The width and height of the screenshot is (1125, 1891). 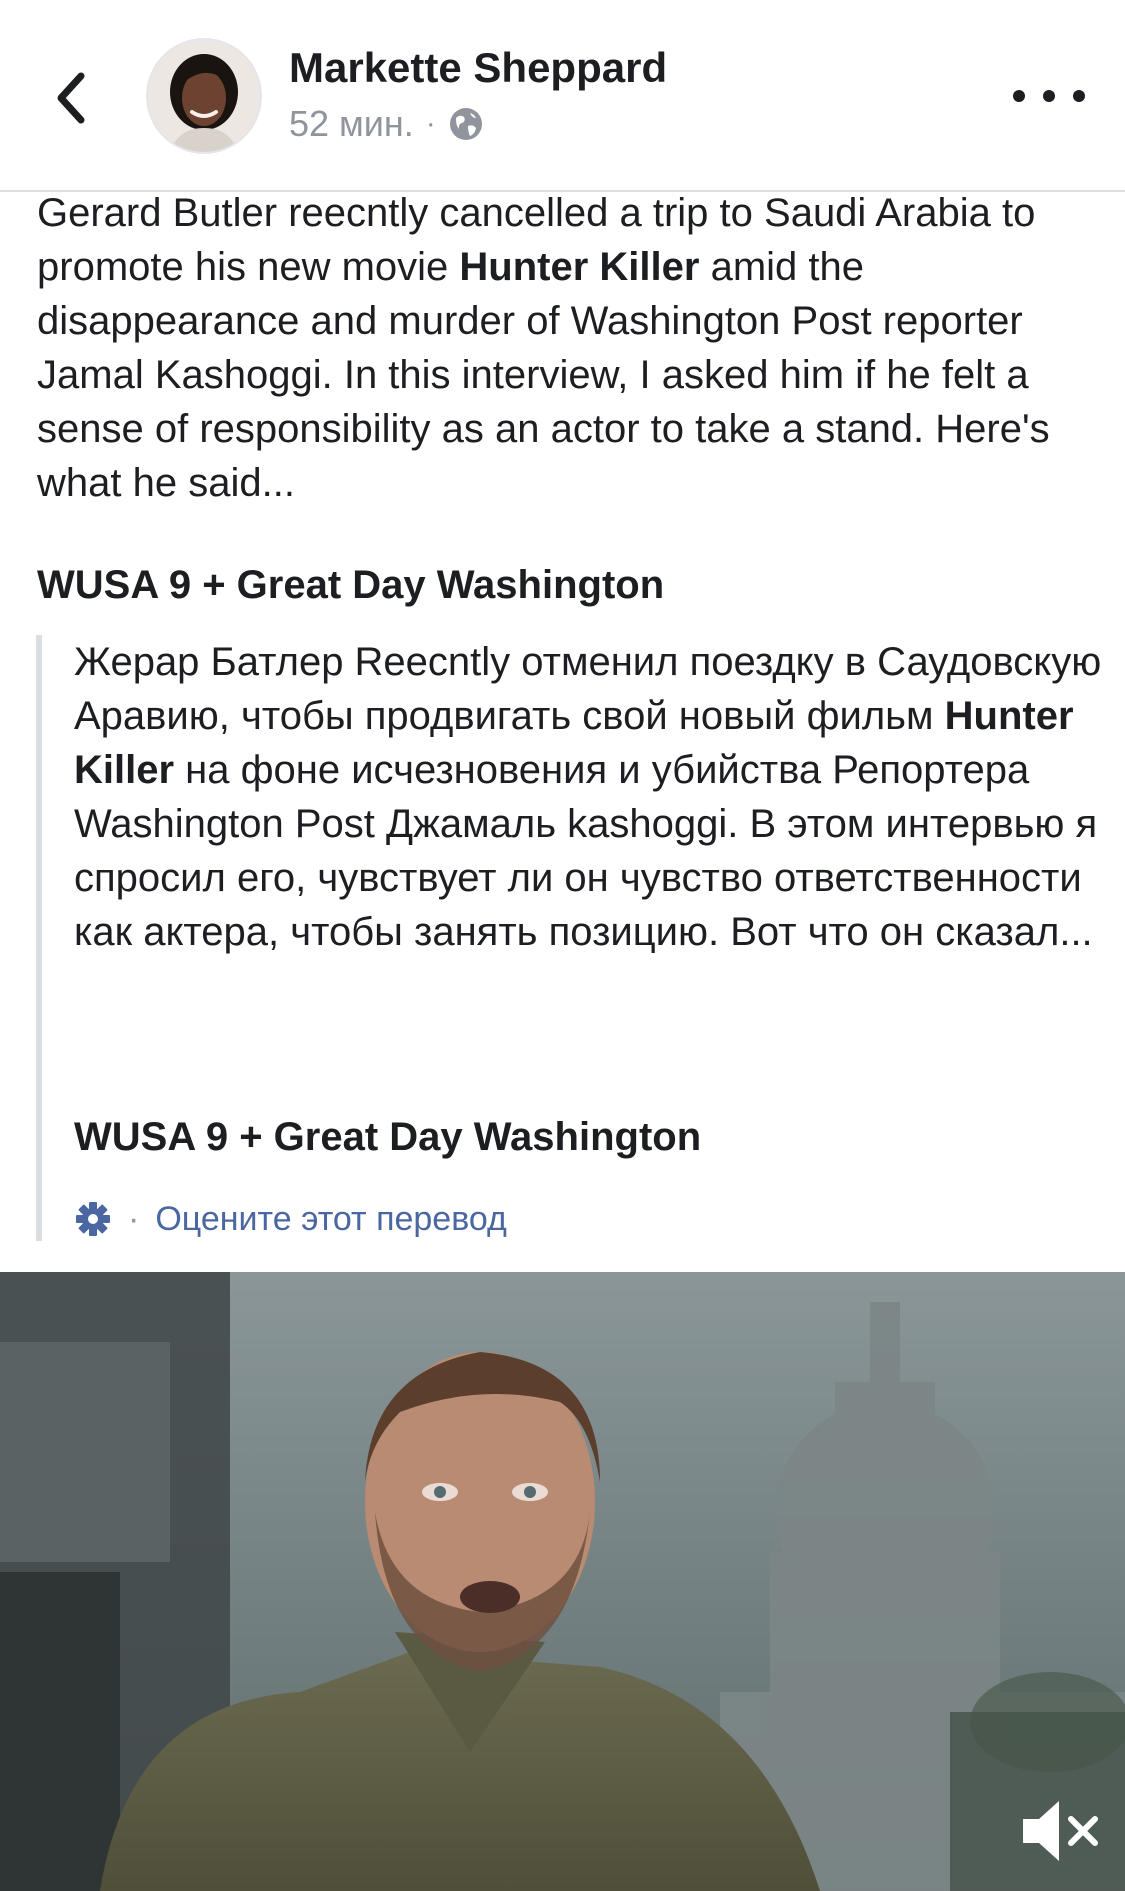 I want to click on chevron-left-icon, so click(x=71, y=98).